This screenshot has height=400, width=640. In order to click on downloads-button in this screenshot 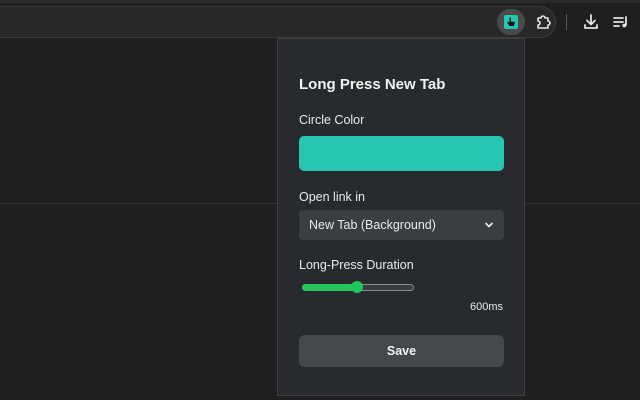, I will do `click(591, 22)`.